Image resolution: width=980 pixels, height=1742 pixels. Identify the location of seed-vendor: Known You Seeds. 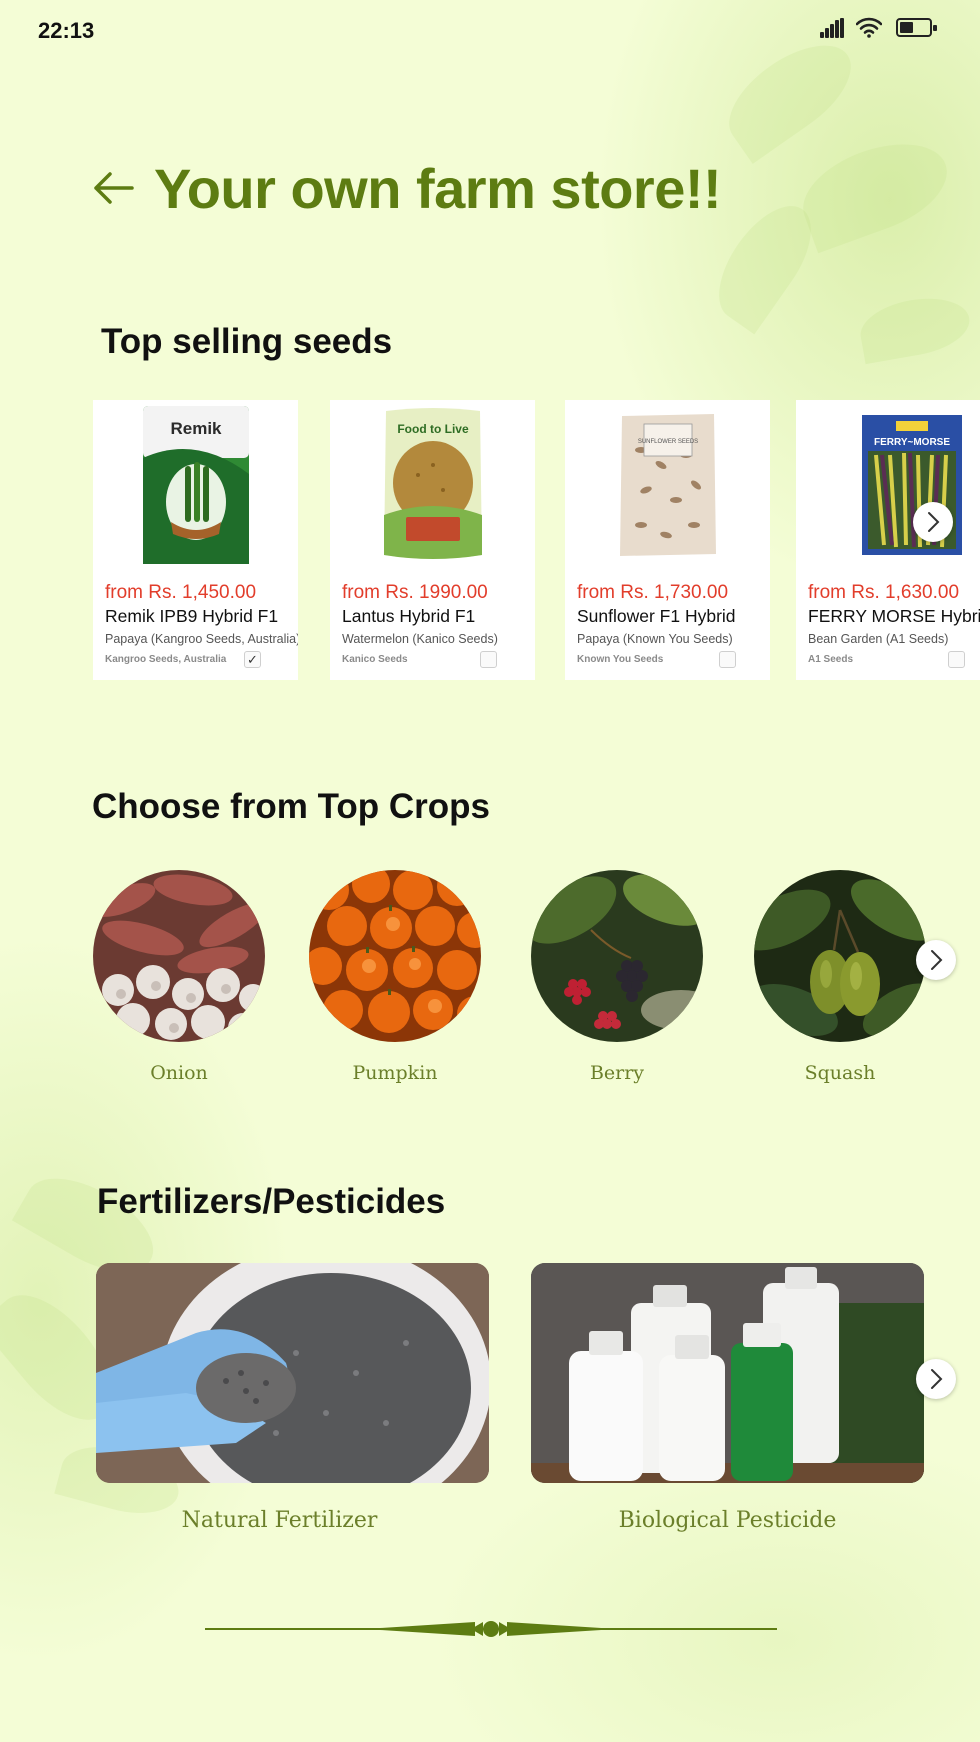
(620, 659).